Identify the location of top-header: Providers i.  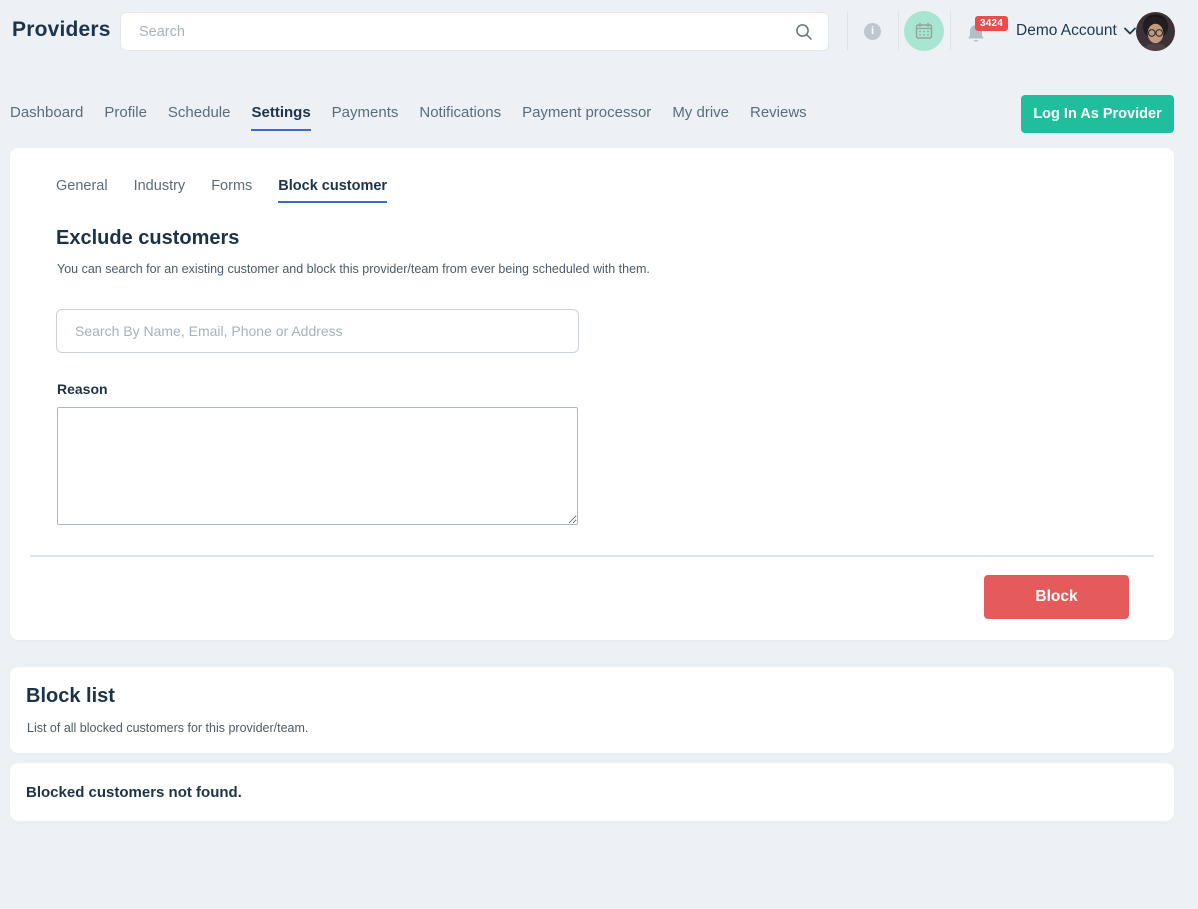
(599, 31).